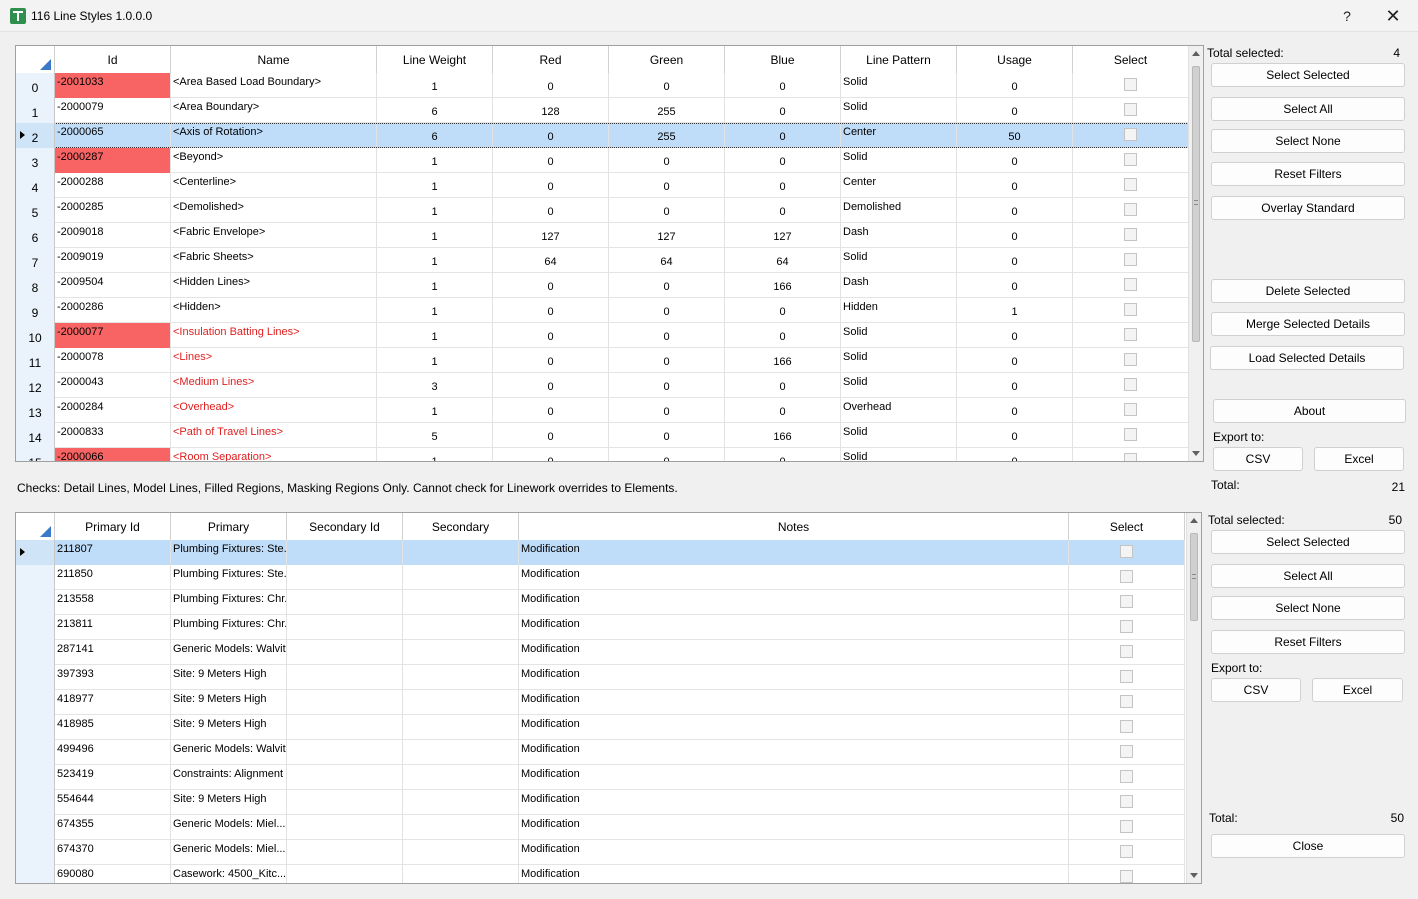 The width and height of the screenshot is (1418, 899). Describe the element at coordinates (600, 752) in the screenshot. I see `table-row: 499496 Generic Models: Walvit Modification` at that location.